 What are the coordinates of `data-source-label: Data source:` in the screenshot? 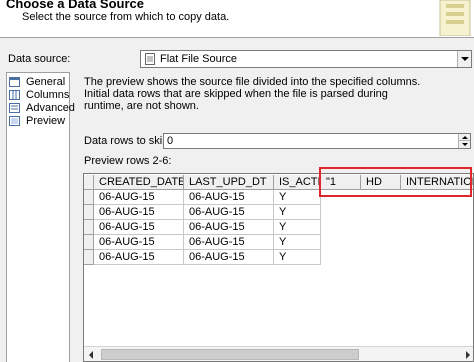 It's located at (39, 59).